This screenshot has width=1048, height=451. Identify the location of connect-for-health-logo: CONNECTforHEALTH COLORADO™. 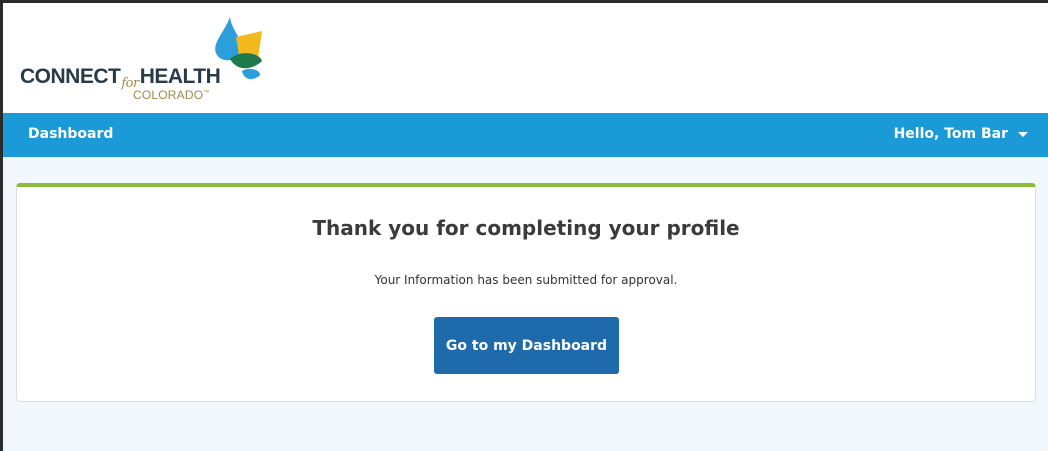
(145, 65).